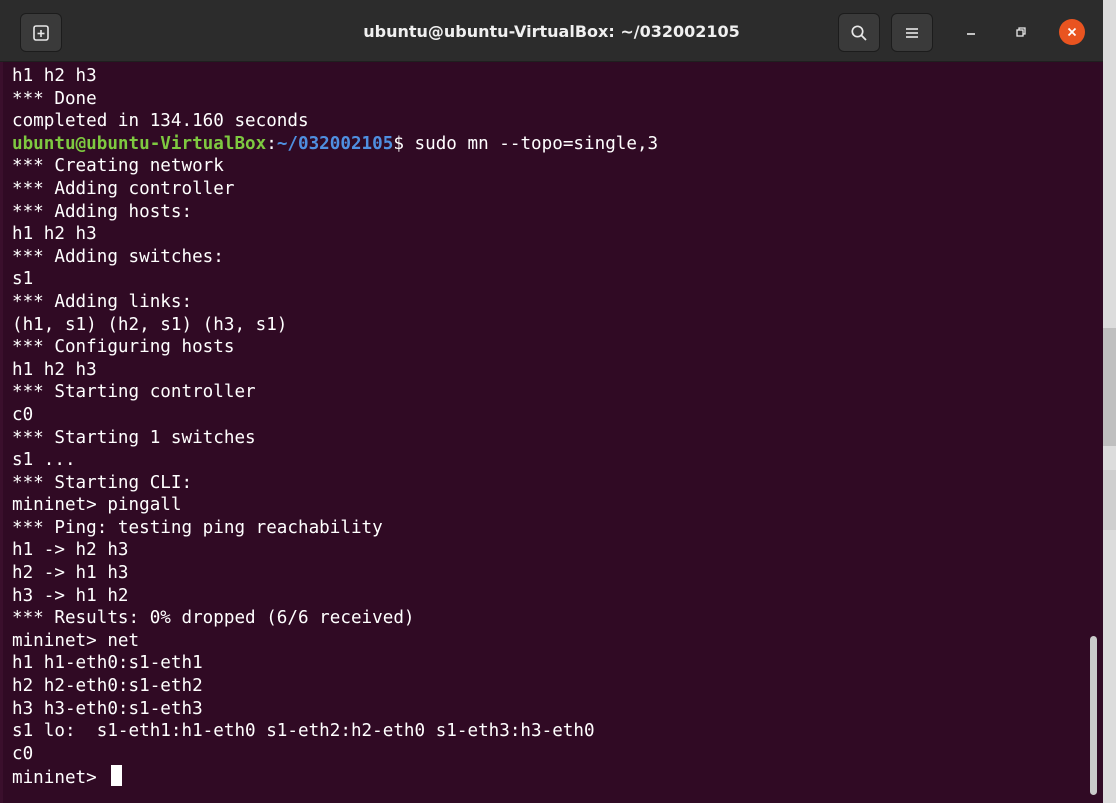 This screenshot has width=1116, height=803. What do you see at coordinates (76, 640) in the screenshot?
I see `terminal-line: mininet> net` at bounding box center [76, 640].